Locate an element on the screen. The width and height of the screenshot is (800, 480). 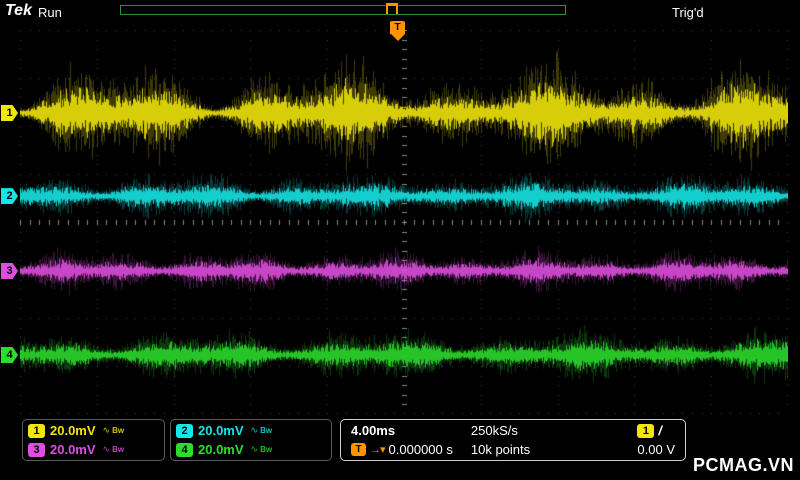
ch4-readout: 4 20.0mV ∿ Bw is located at coordinates (251, 449).